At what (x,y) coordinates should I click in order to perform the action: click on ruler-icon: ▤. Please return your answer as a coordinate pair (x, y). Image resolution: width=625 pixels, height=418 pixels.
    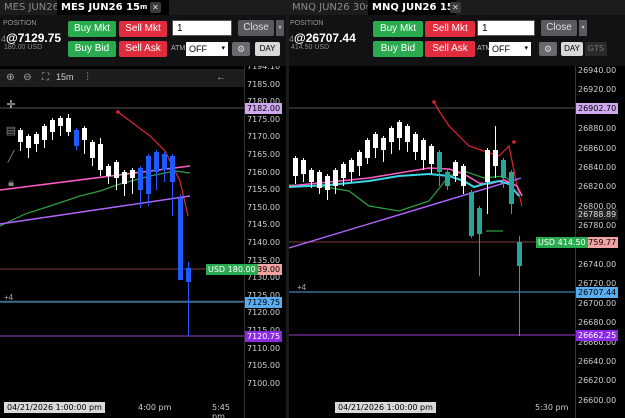
    Looking at the image, I should click on (11, 131).